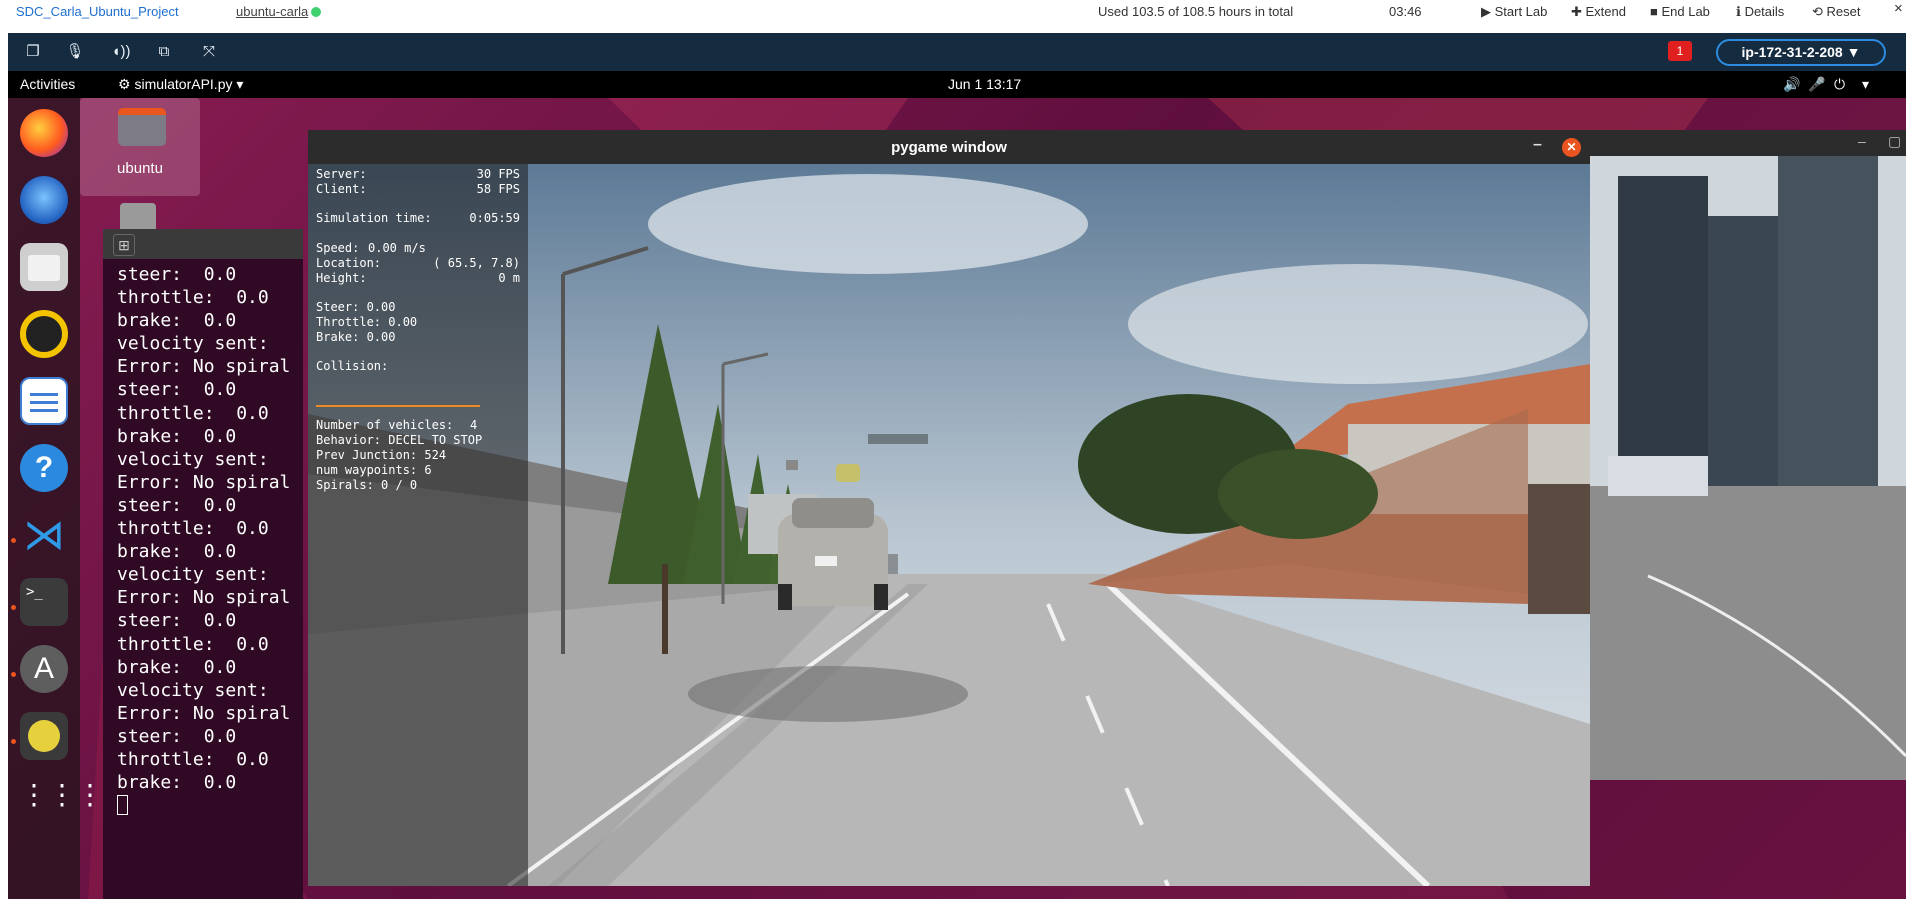 This screenshot has height=903, width=1915. Describe the element at coordinates (44, 669) in the screenshot. I see `software-updater-icon: A` at that location.